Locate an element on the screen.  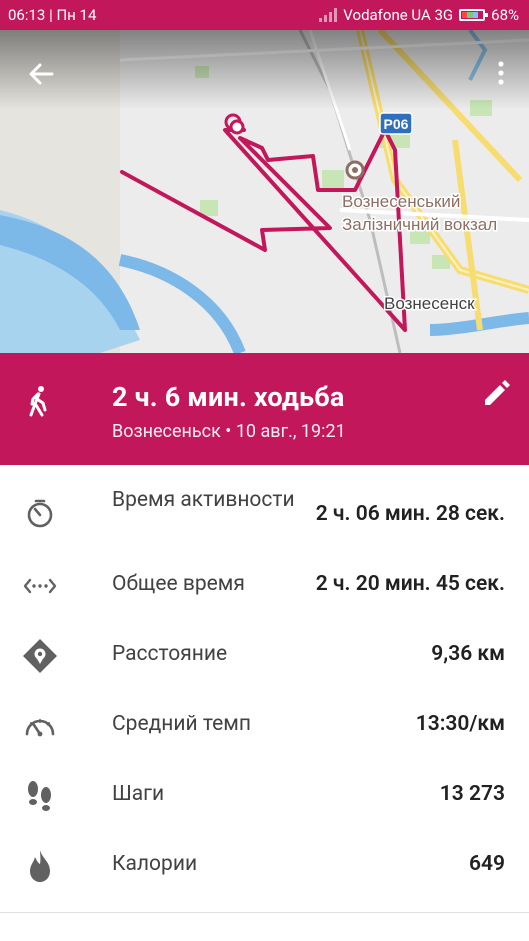
stat-row-active-time: Время активности 2 ч. 06 мин. 28 сек. is located at coordinates (264, 516).